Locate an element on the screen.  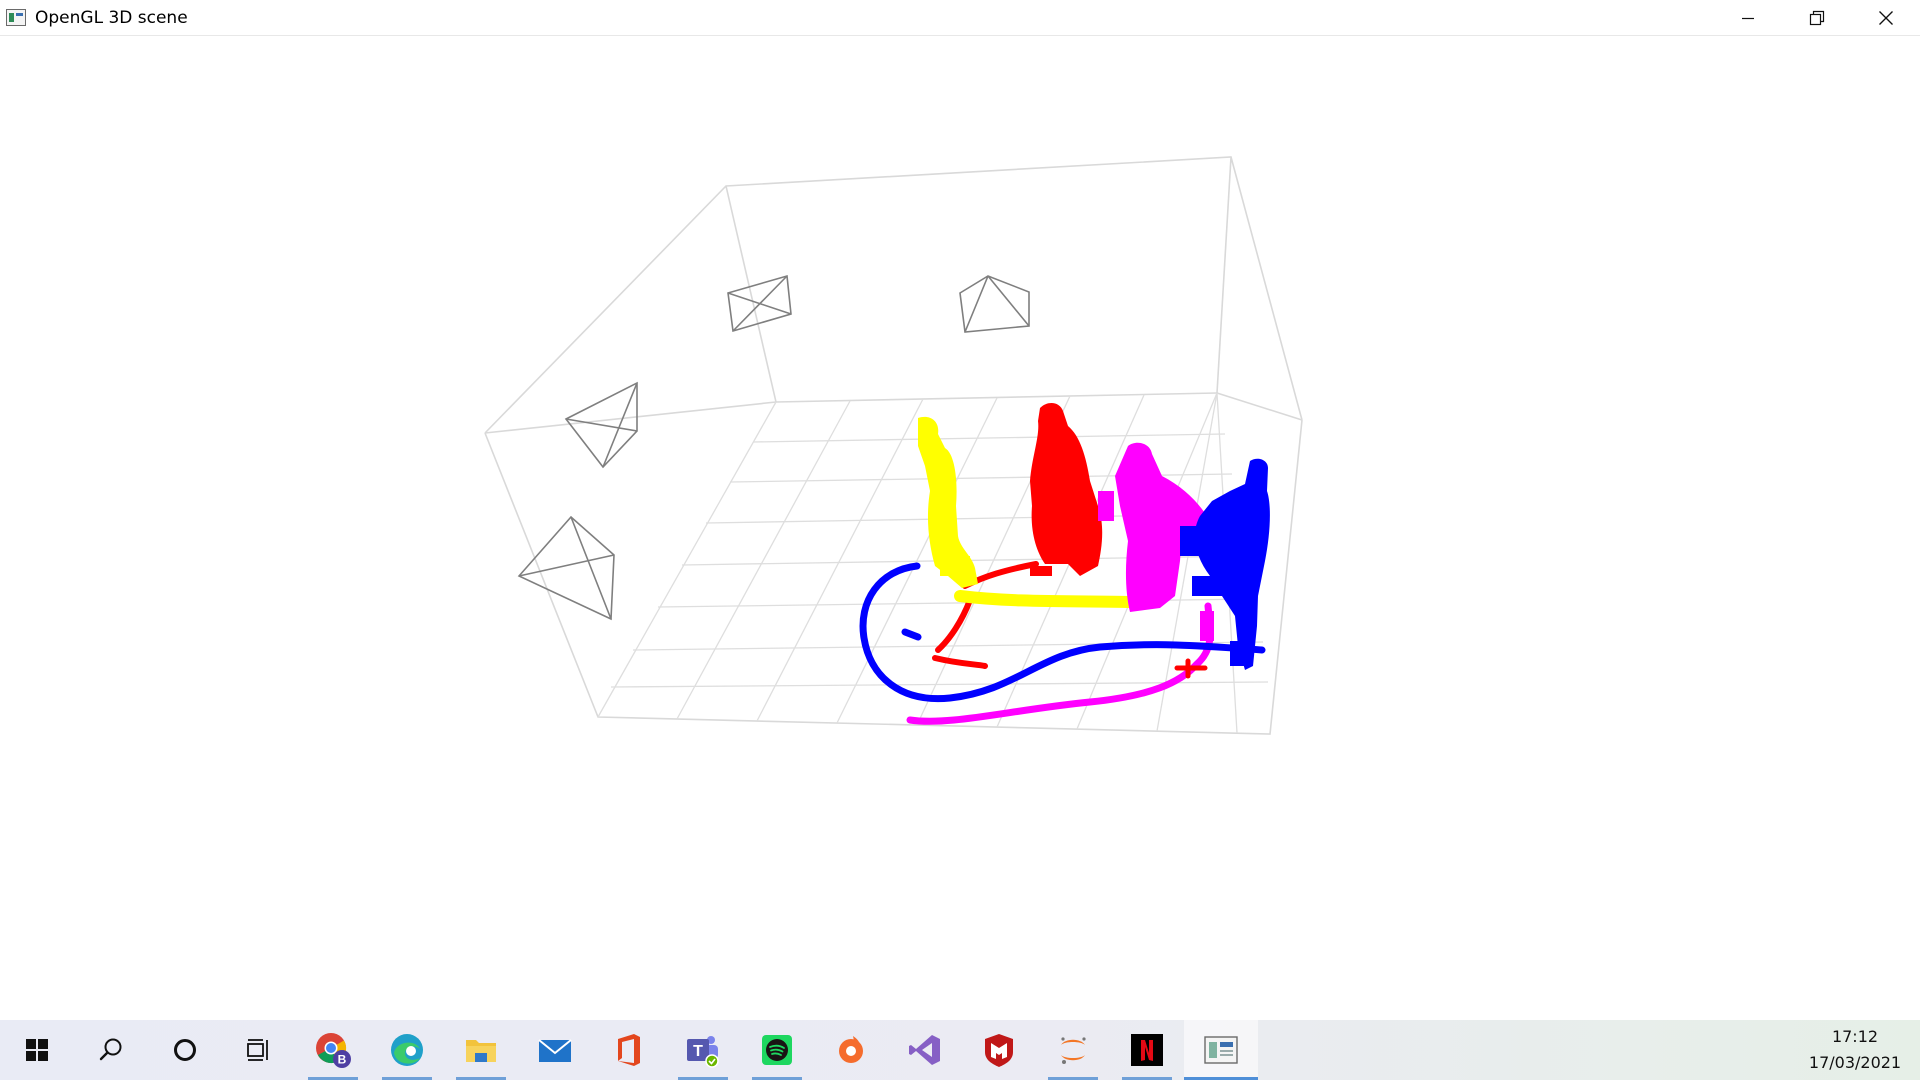
minimize-button is located at coordinates (1747, 17).